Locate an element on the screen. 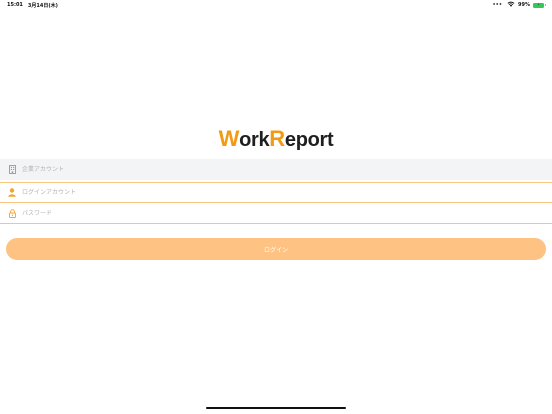 This screenshot has width=552, height=414. login-account-field is located at coordinates (276, 192).